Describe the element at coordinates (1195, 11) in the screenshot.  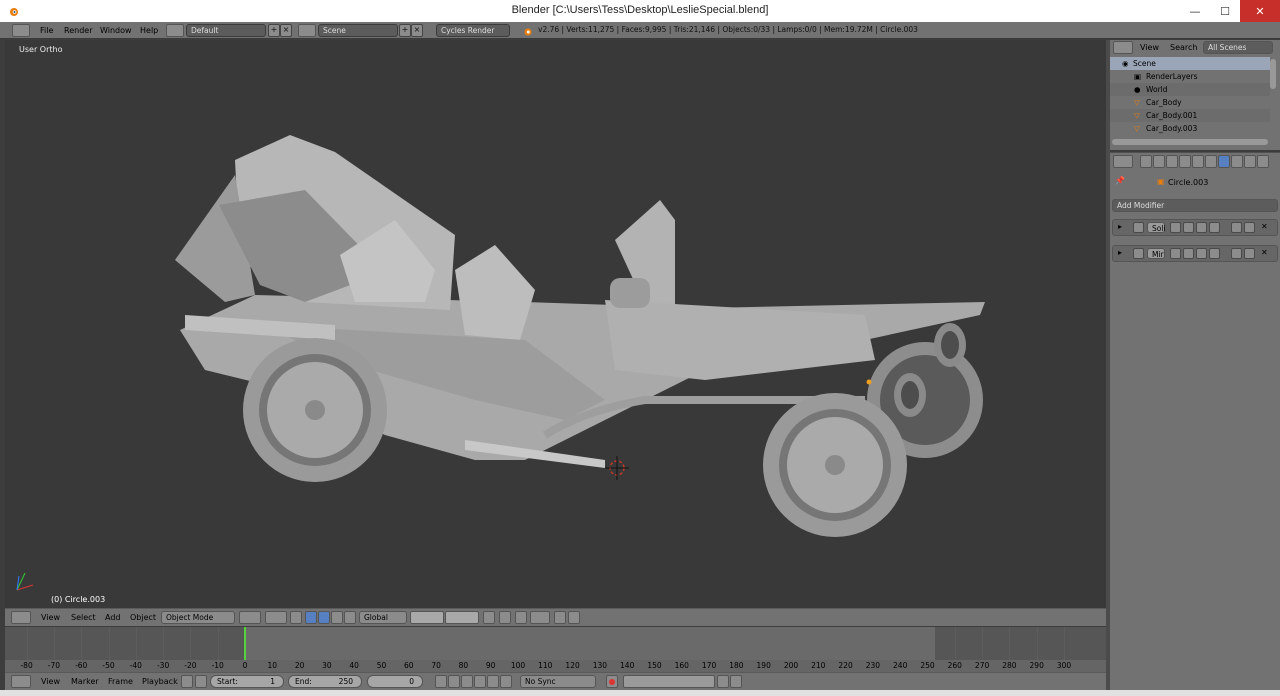
I see `minimize-button: —` at that location.